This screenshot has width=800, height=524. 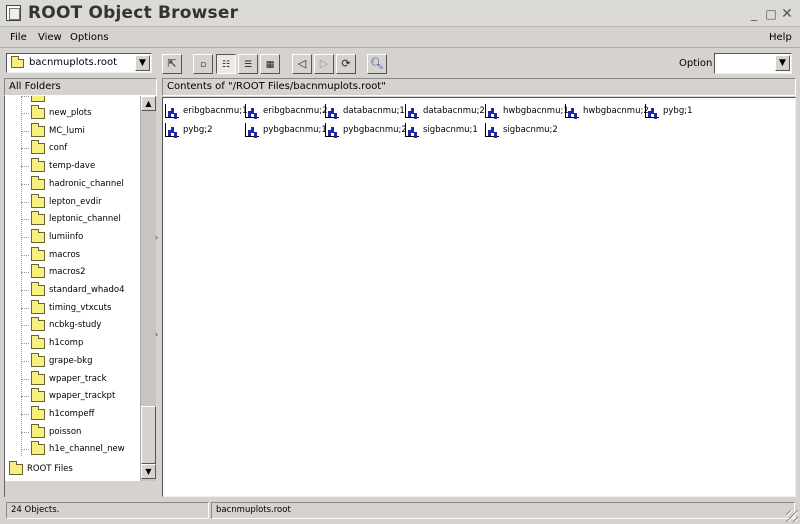 I want to click on tree-item: grape-bkg, so click(x=79, y=361).